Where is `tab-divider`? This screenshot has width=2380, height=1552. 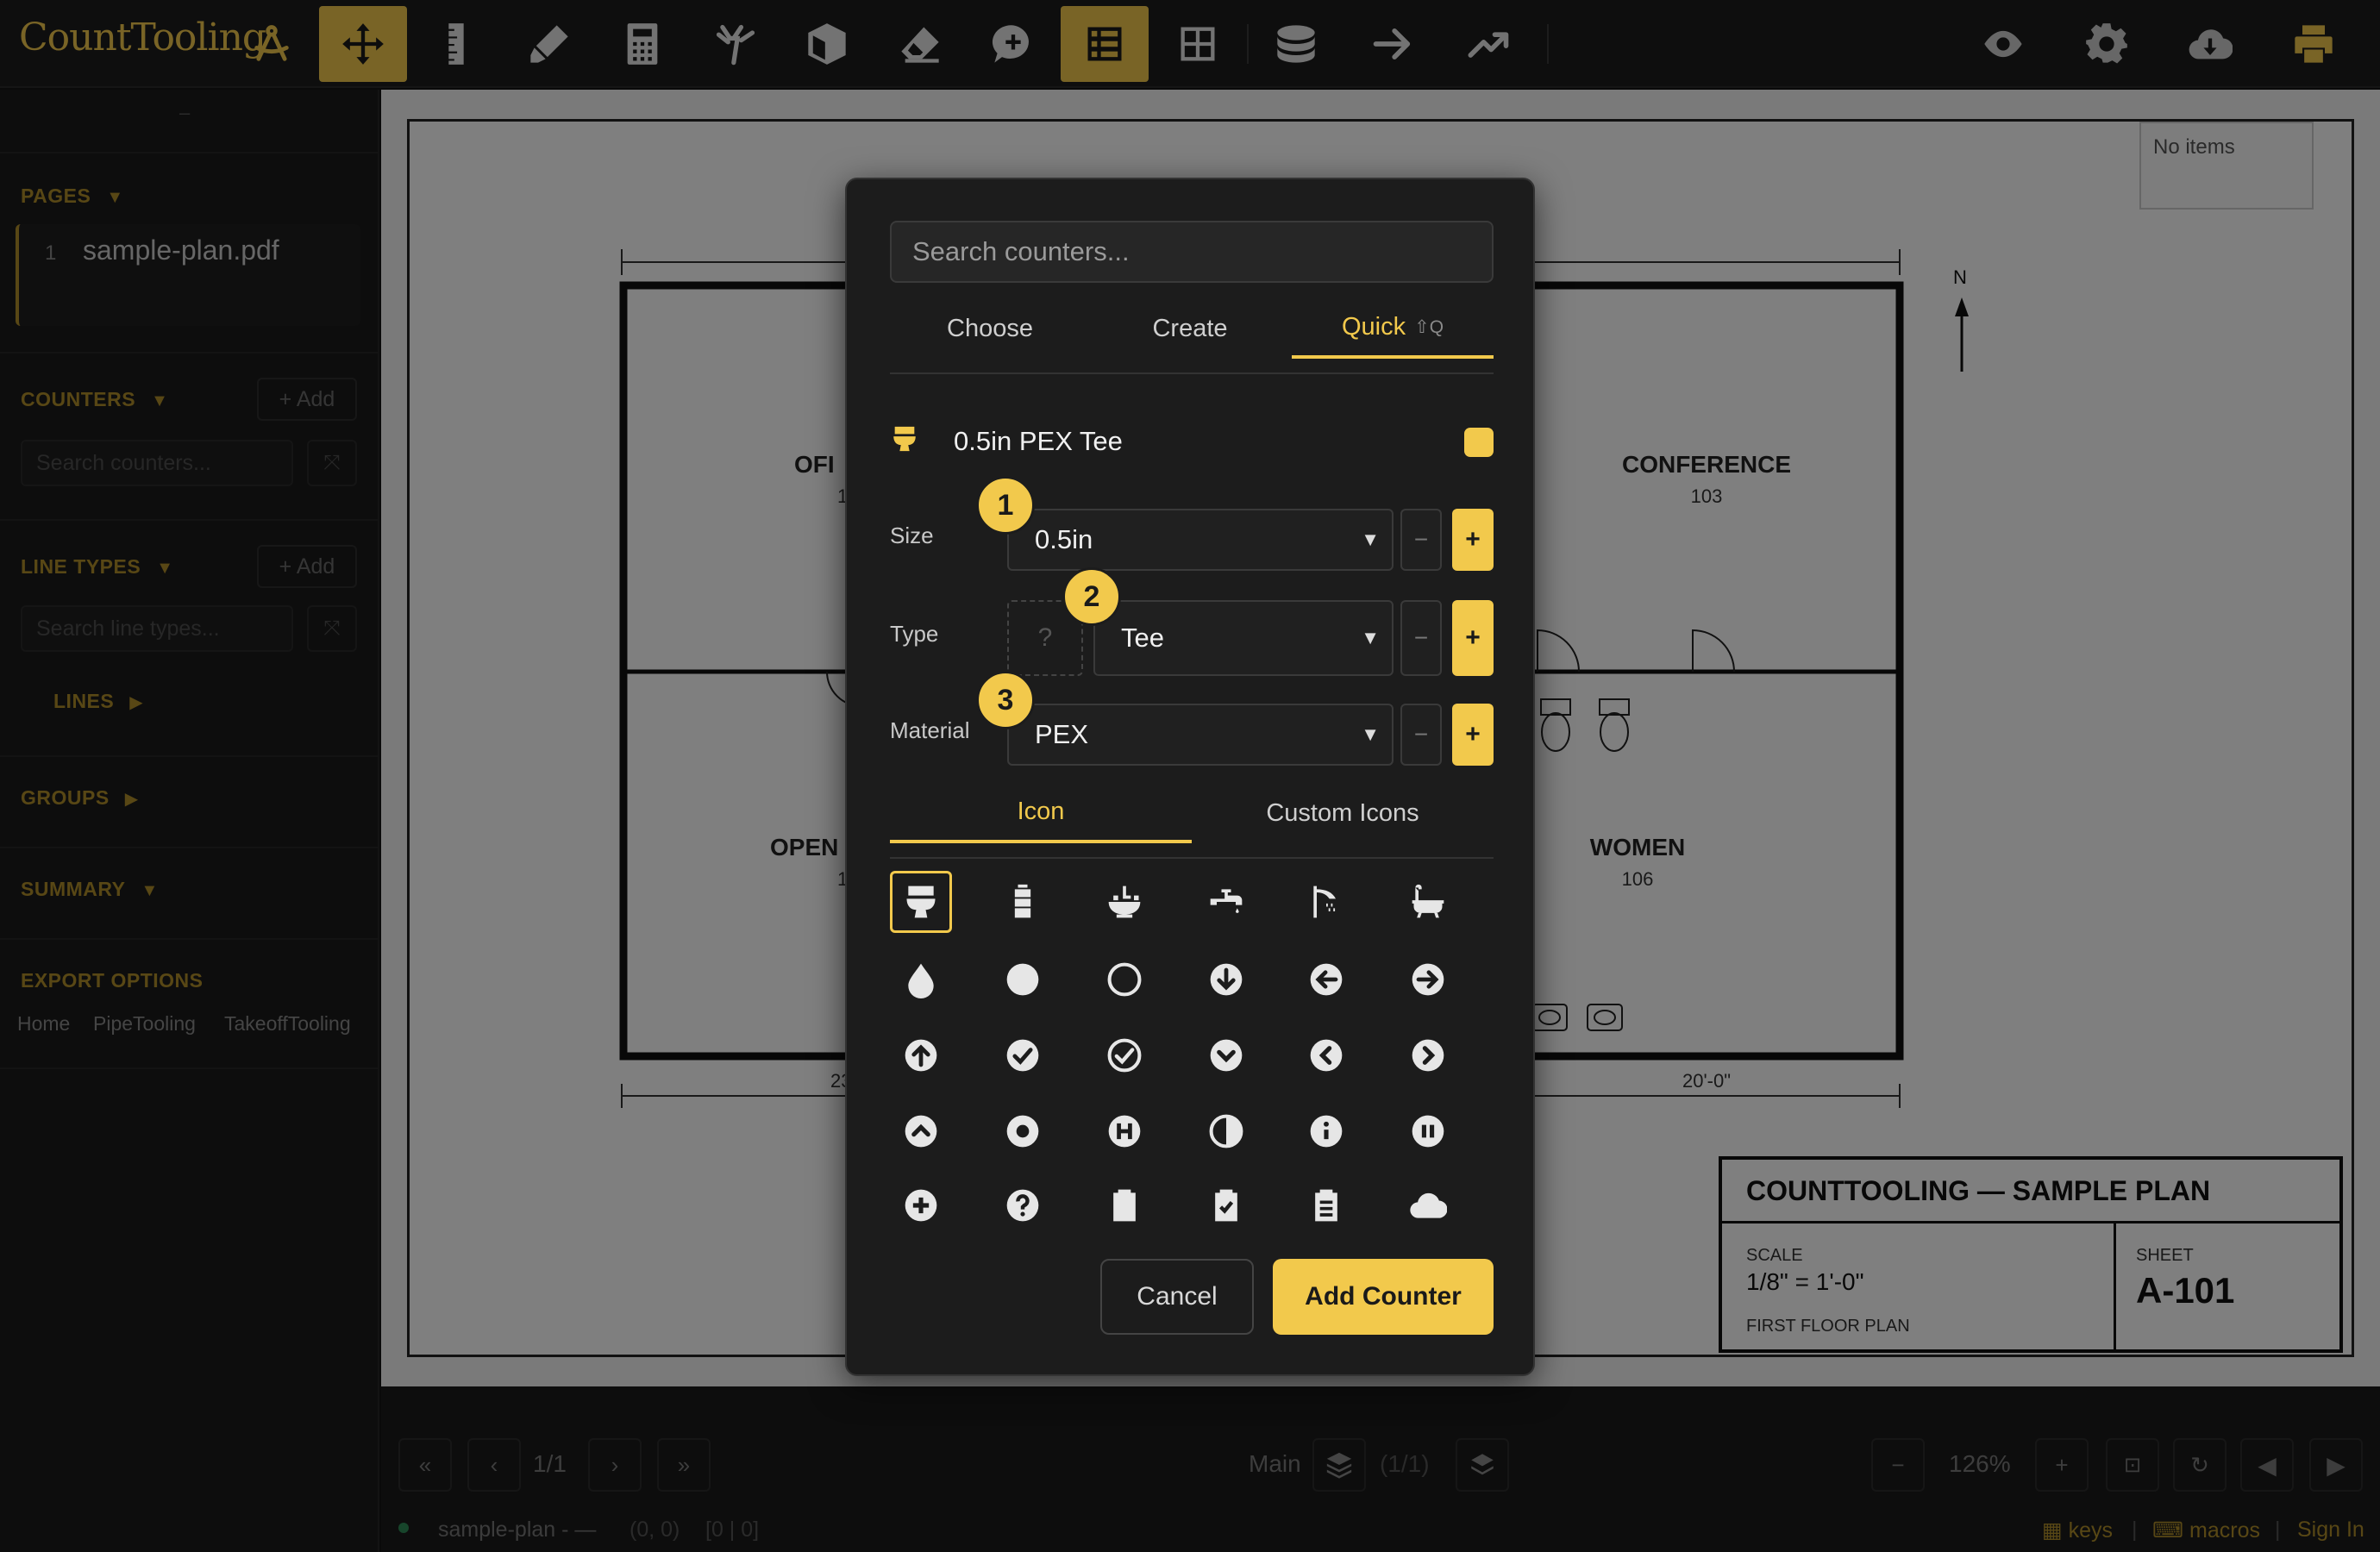 tab-divider is located at coordinates (1192, 373).